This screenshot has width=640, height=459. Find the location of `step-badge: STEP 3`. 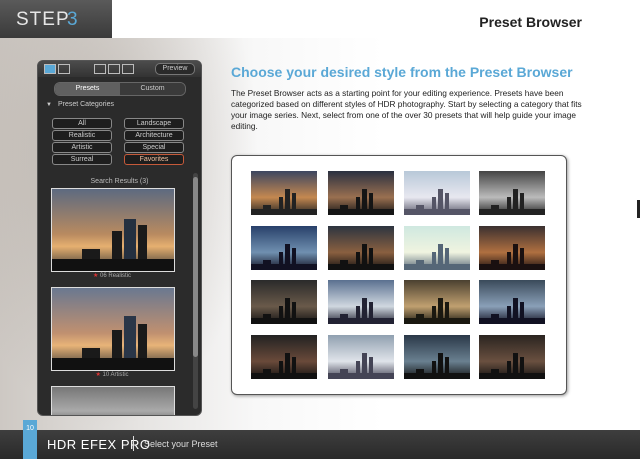

step-badge: STEP 3 is located at coordinates (56, 19).